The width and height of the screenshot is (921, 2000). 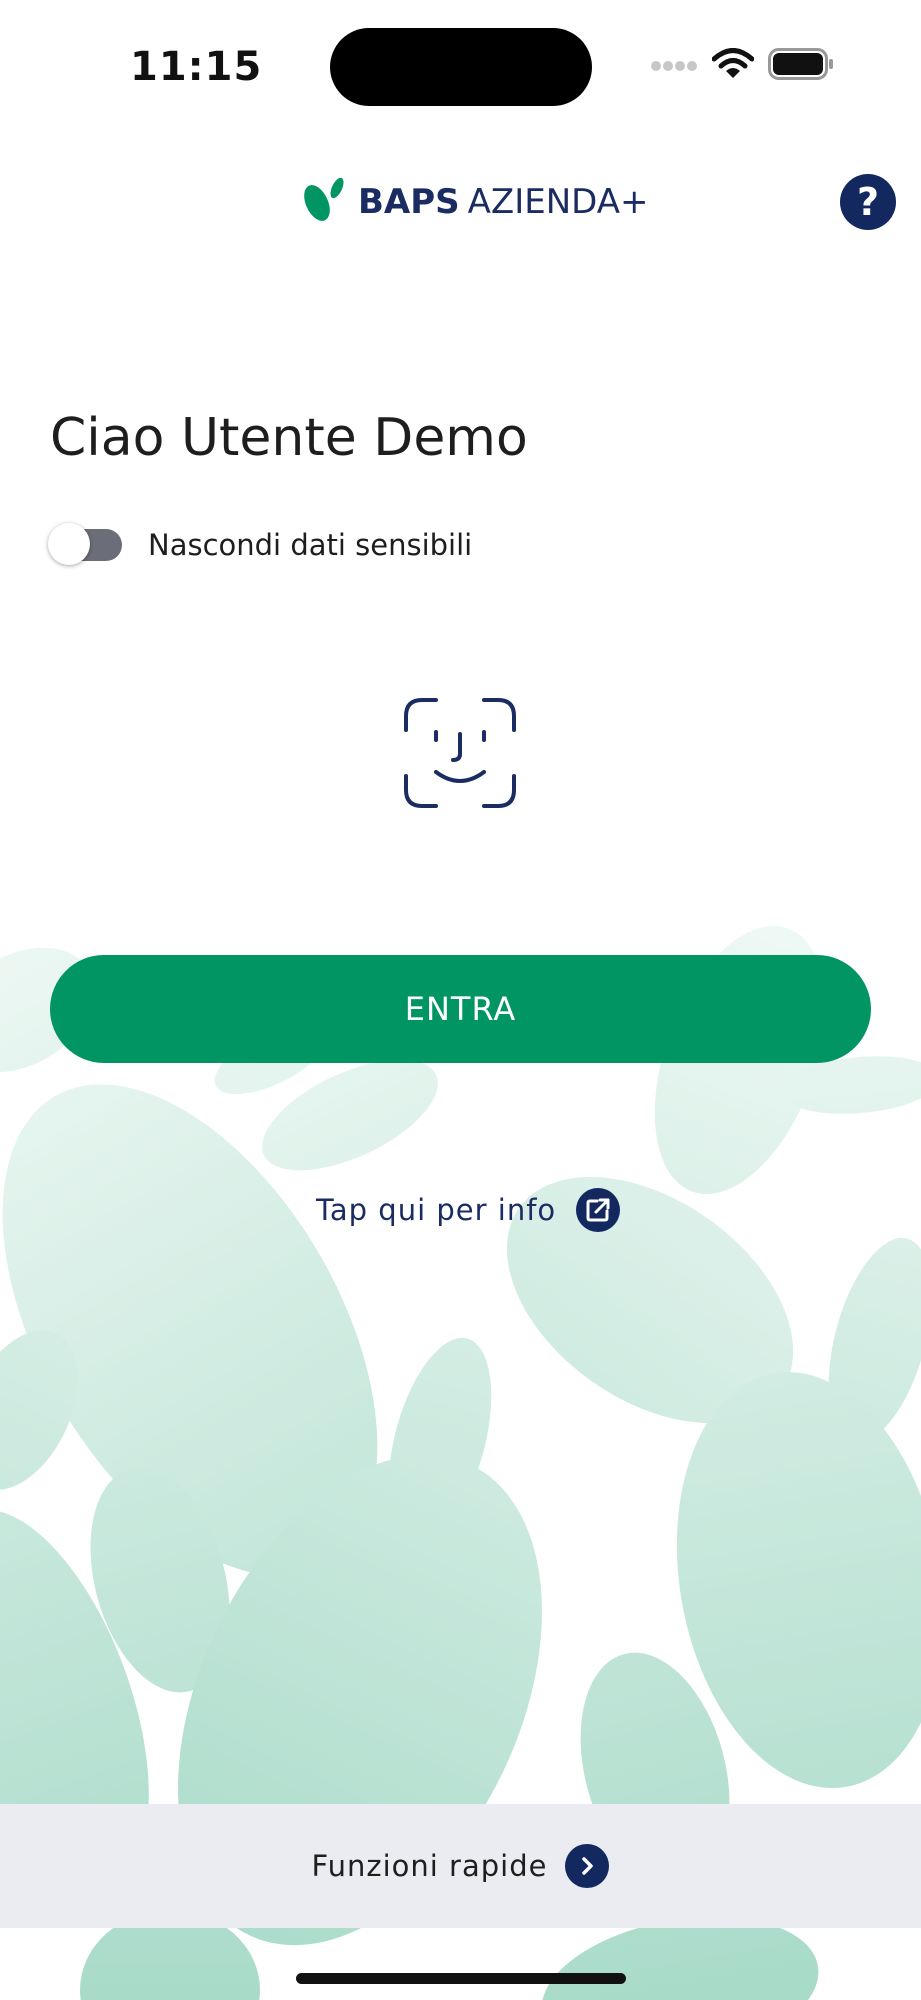 I want to click on wifi-icon, so click(x=733, y=66).